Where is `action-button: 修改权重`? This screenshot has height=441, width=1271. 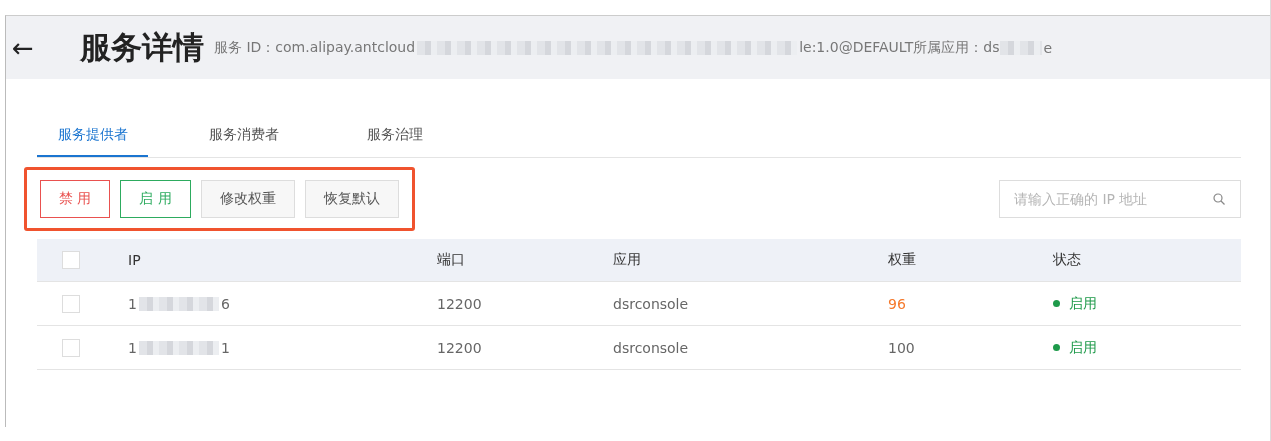 action-button: 修改权重 is located at coordinates (247, 199).